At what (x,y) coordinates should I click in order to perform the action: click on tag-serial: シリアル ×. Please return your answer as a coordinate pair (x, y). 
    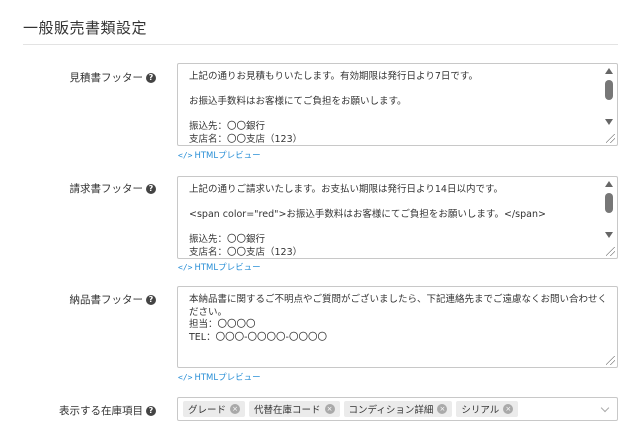
    Looking at the image, I should click on (487, 409).